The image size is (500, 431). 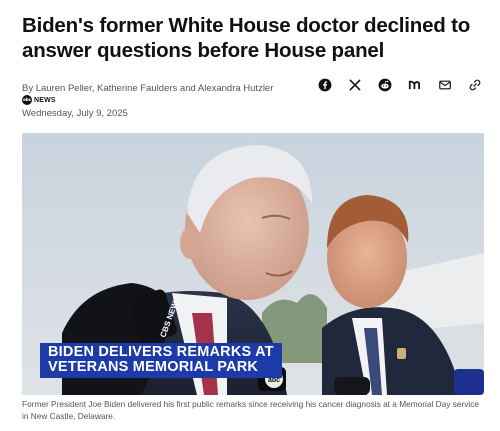 I want to click on share-facebook-button, so click(x=325, y=85).